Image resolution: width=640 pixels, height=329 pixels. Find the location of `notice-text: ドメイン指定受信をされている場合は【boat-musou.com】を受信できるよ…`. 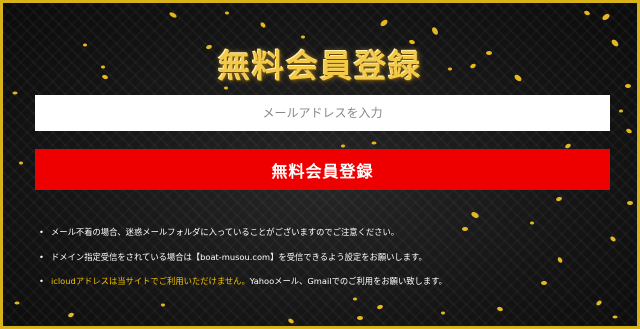

notice-text: ドメイン指定受信をされている場合は【boat-musou.com】を受信できるよ… is located at coordinates (239, 256).